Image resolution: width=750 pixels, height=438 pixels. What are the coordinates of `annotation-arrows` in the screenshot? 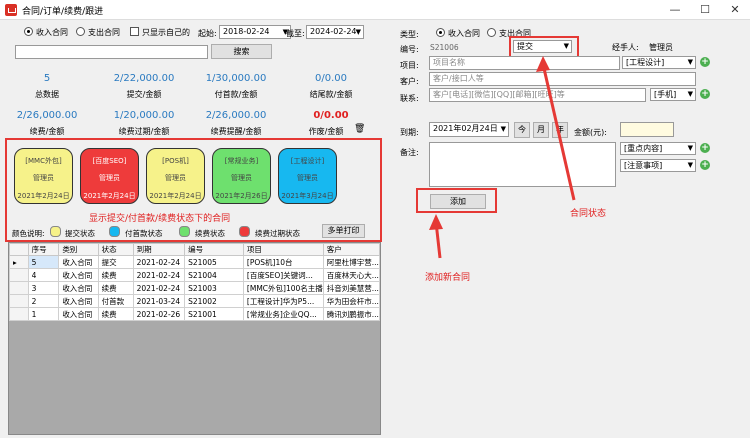 It's located at (502, 157).